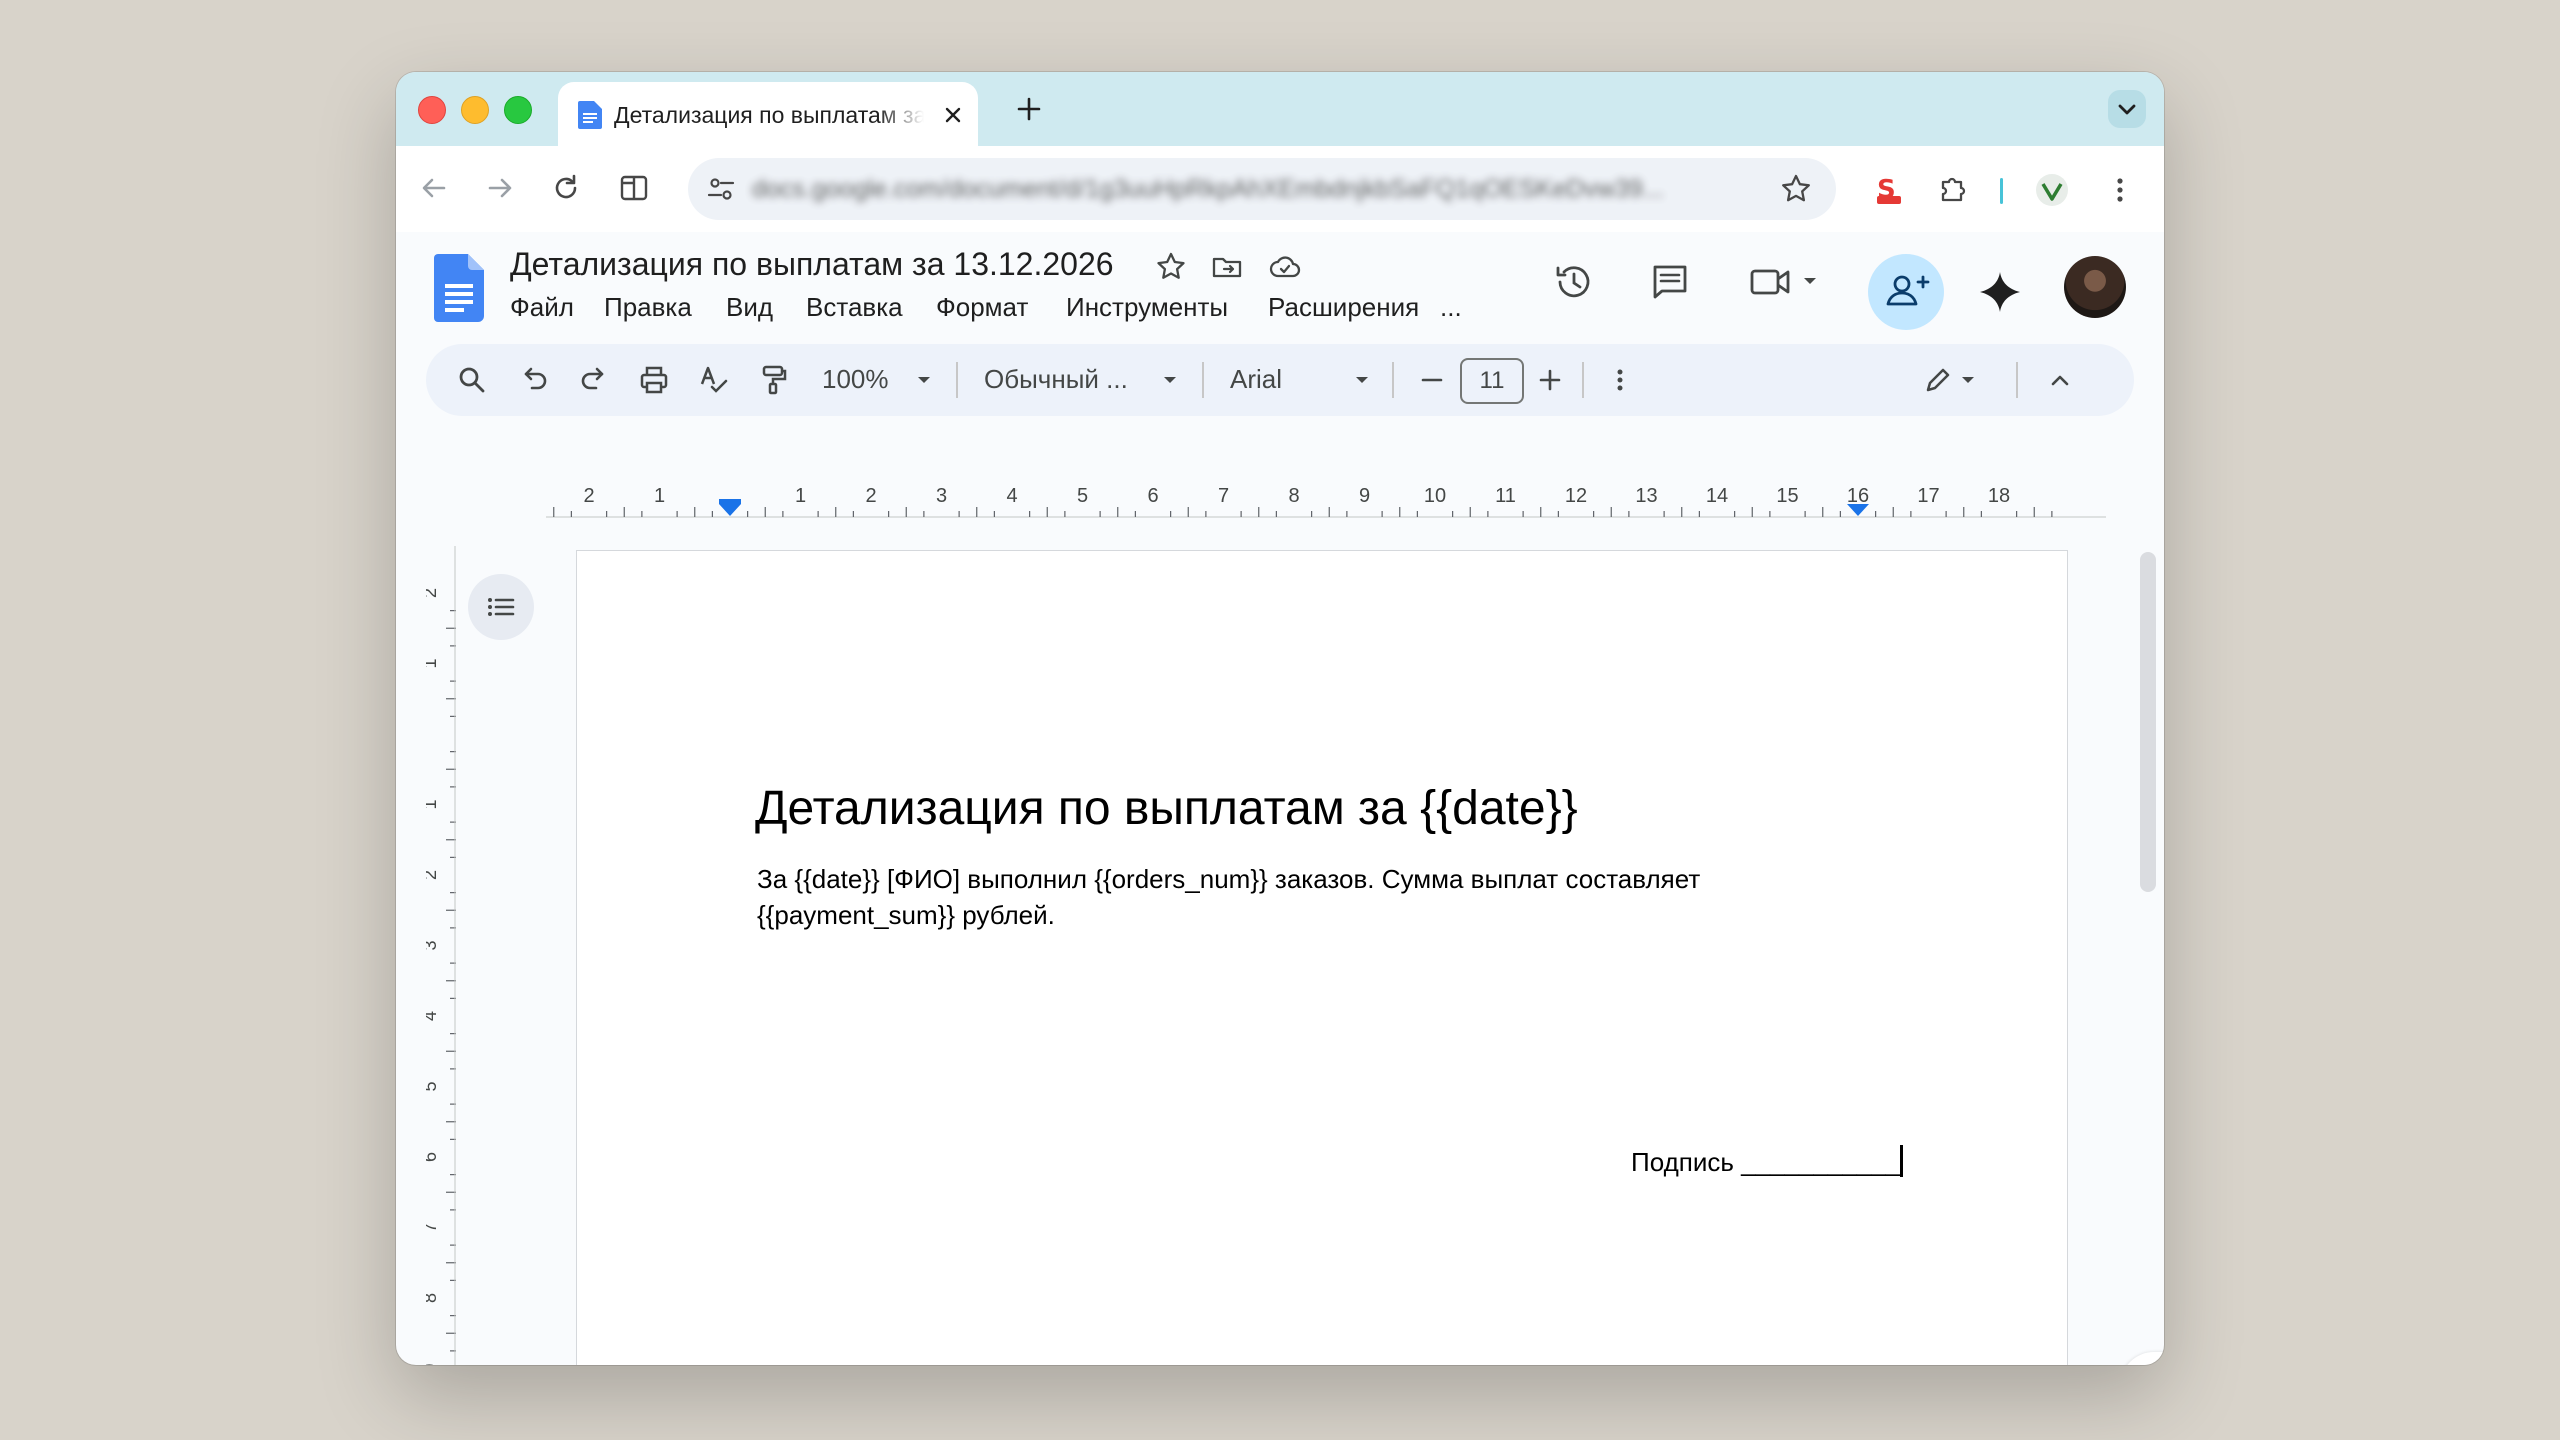  What do you see at coordinates (1576, 496) in the screenshot?
I see `ruler-label: 12` at bounding box center [1576, 496].